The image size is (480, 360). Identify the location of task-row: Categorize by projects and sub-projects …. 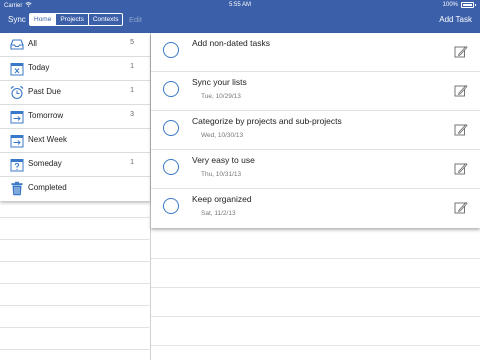
(315, 130).